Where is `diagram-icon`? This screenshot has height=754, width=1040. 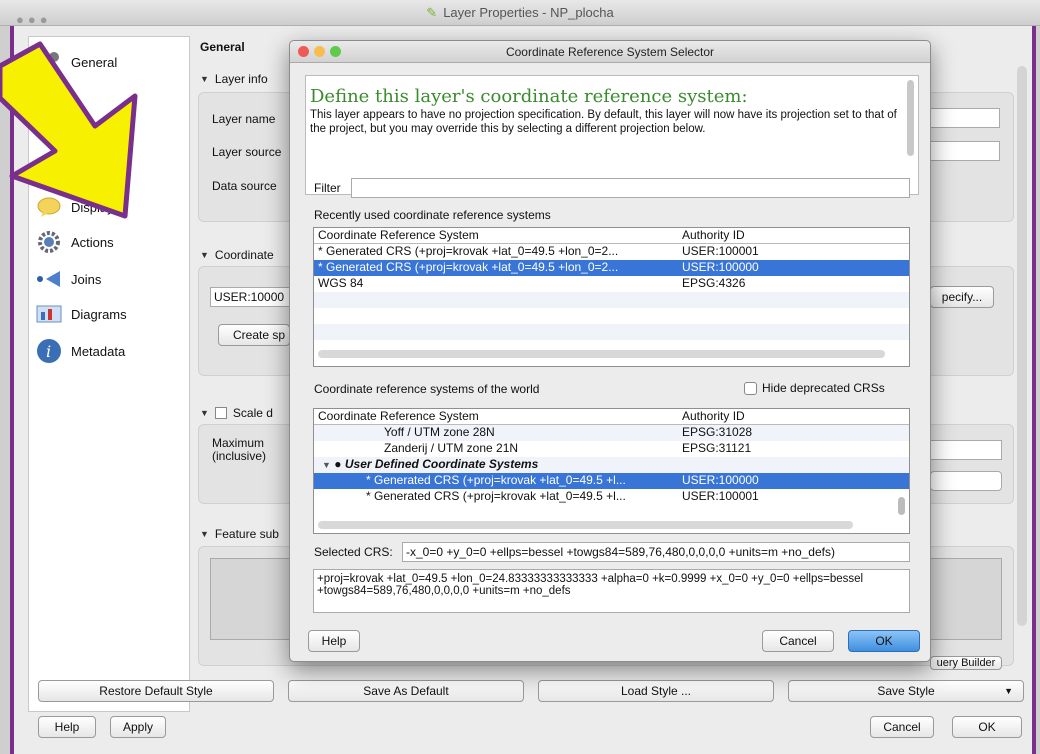 diagram-icon is located at coordinates (49, 314).